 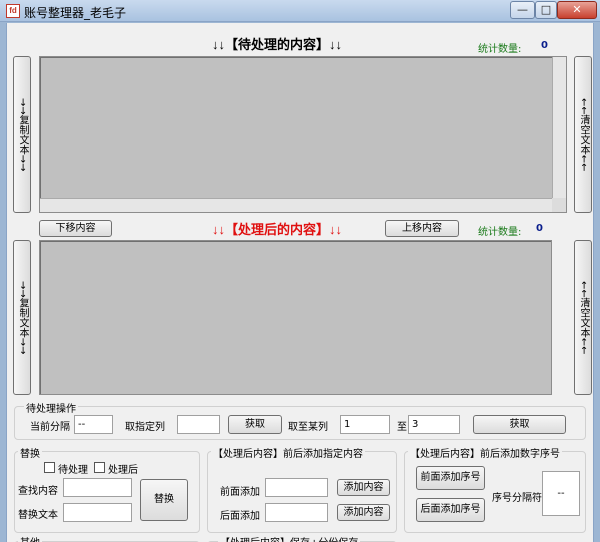 I want to click on pending-checkbox, so click(x=49, y=467).